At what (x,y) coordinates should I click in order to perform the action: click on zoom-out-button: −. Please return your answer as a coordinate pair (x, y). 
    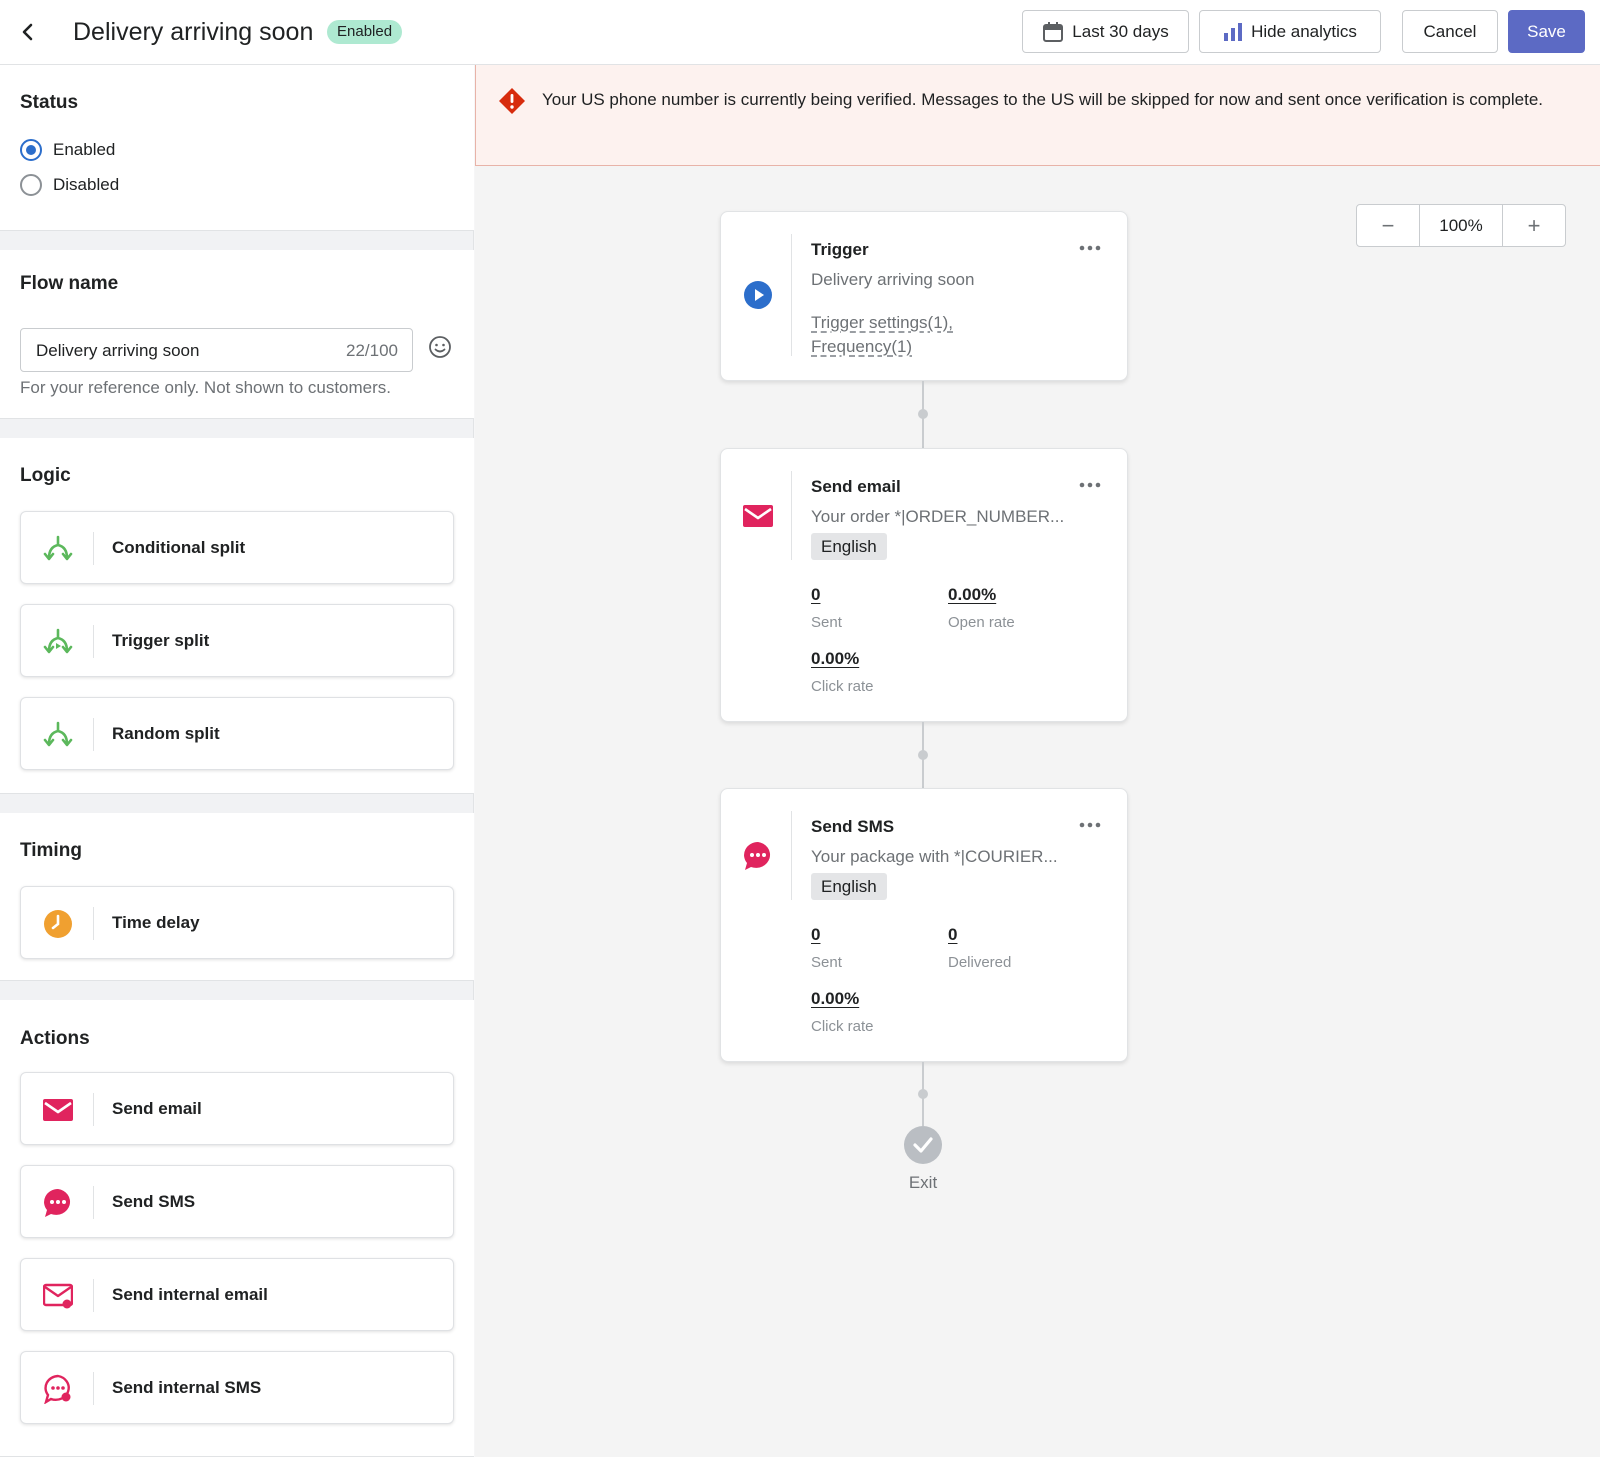
    Looking at the image, I should click on (1388, 225).